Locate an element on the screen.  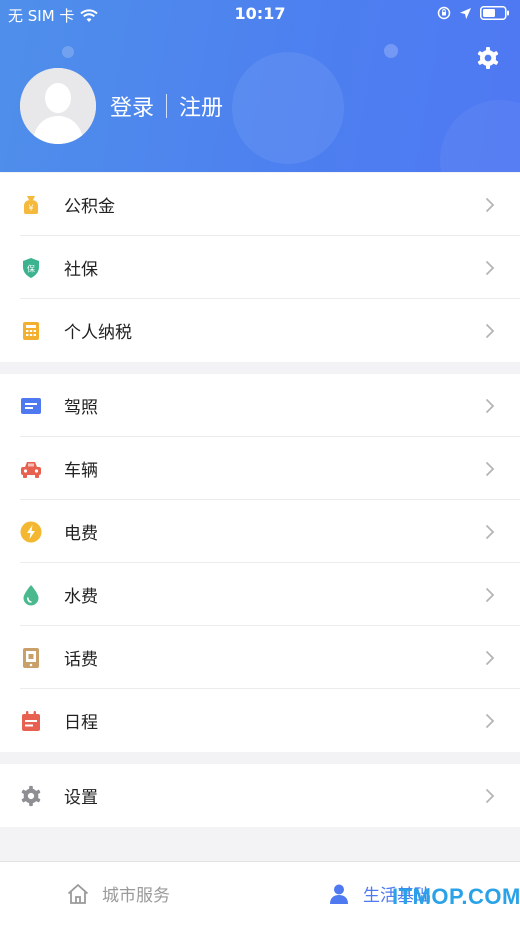
menu-item-phone-bill: 话费 is located at coordinates (260, 657).